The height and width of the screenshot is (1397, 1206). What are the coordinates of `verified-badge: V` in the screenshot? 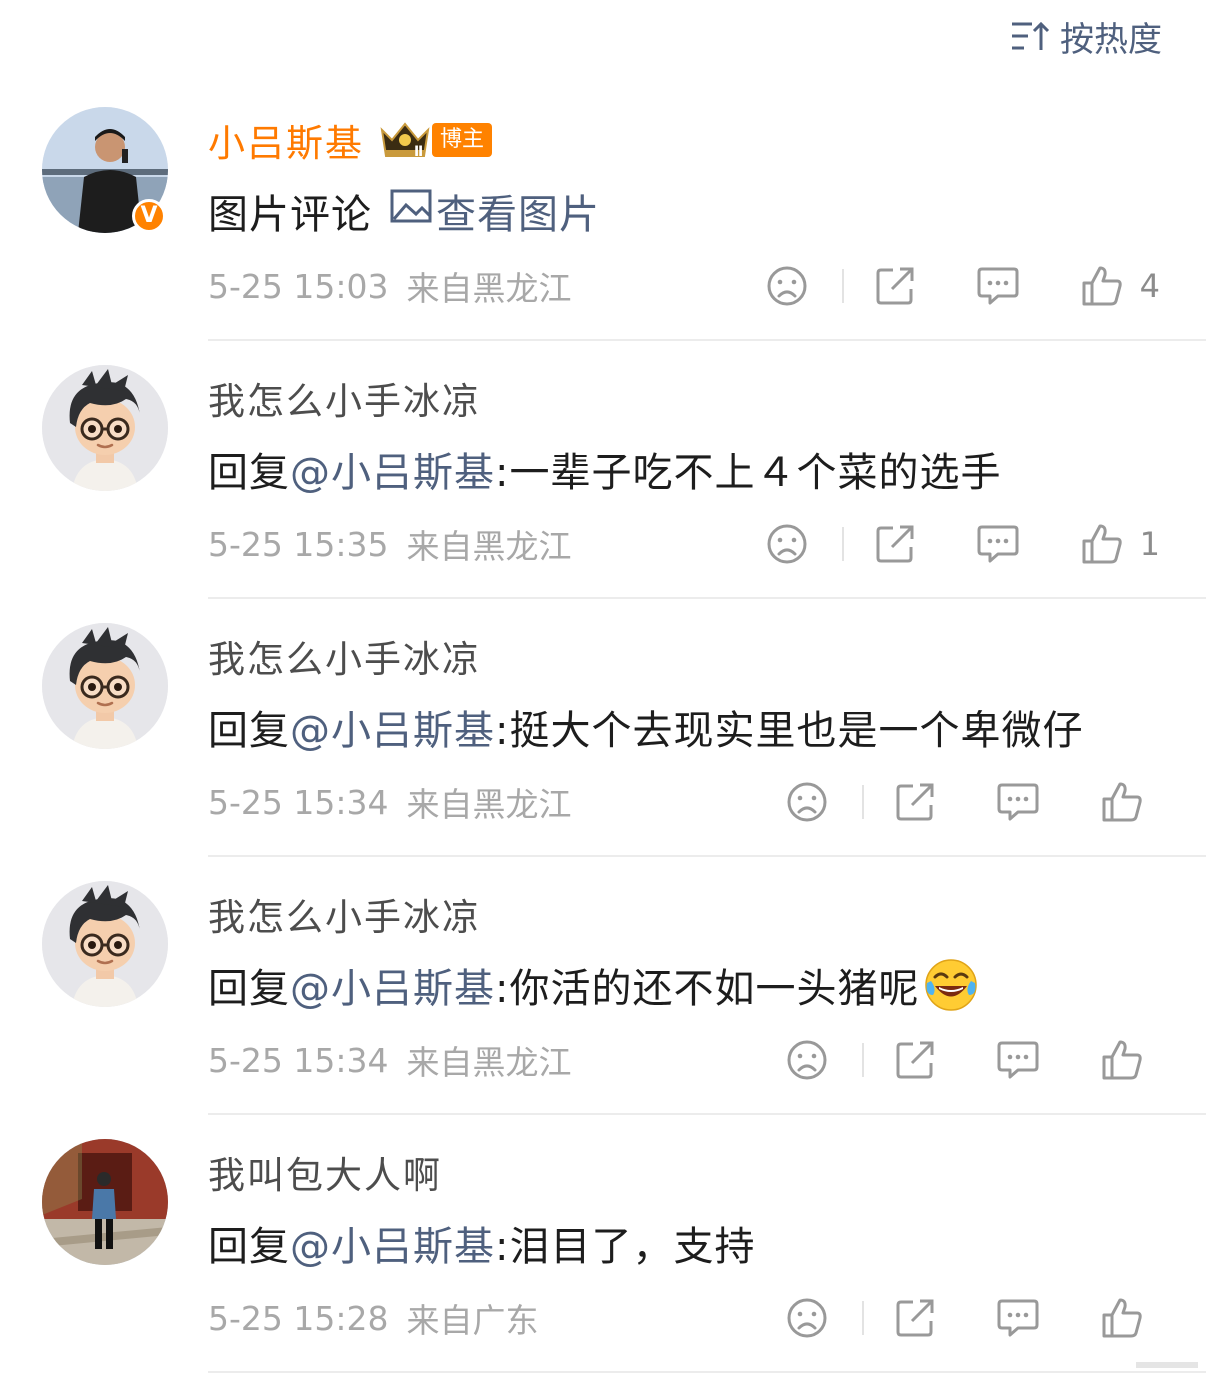 It's located at (149, 216).